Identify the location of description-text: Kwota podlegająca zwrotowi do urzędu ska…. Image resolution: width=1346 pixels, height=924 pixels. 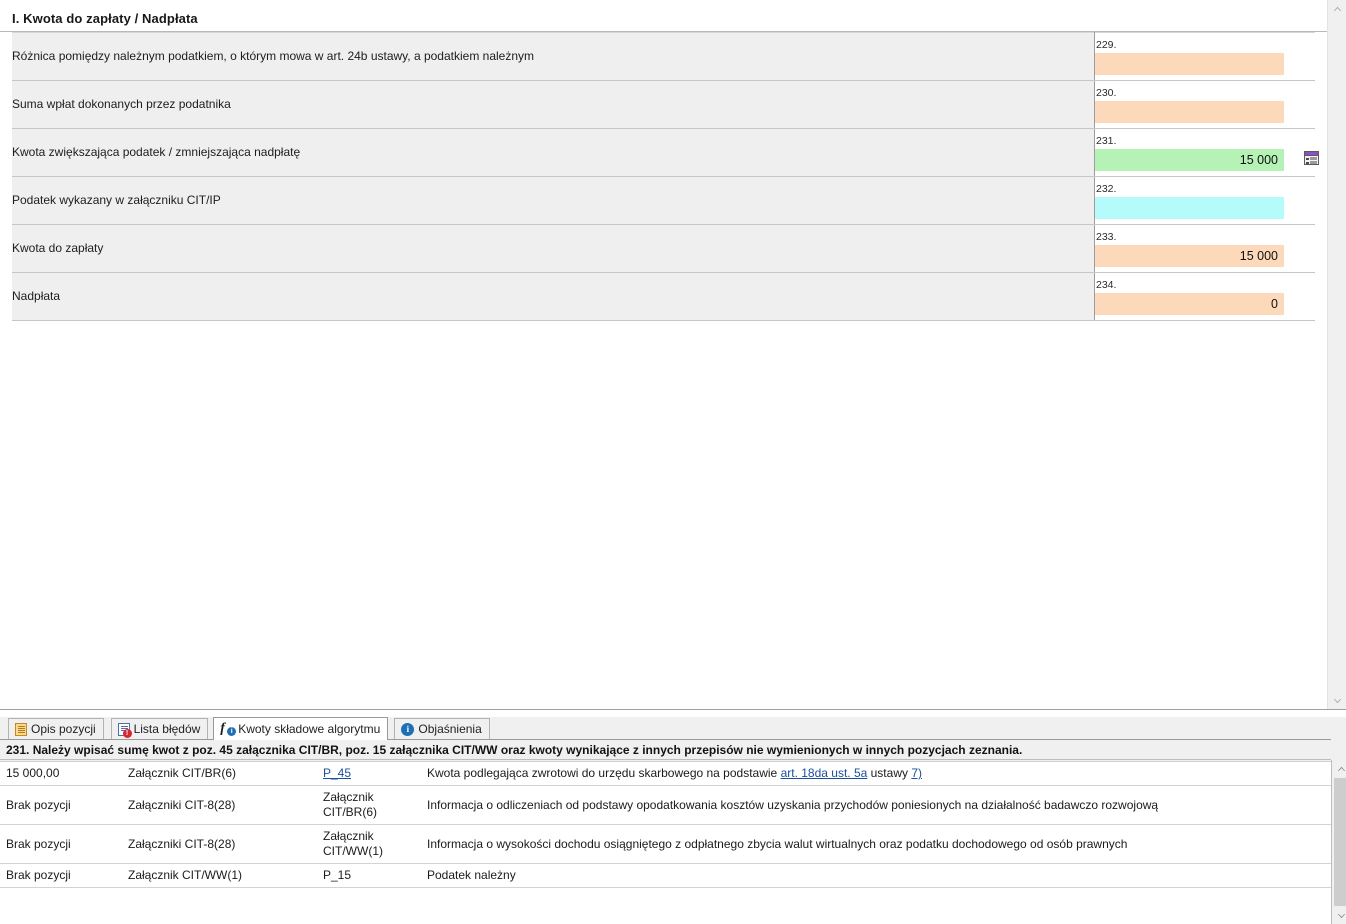
(604, 773).